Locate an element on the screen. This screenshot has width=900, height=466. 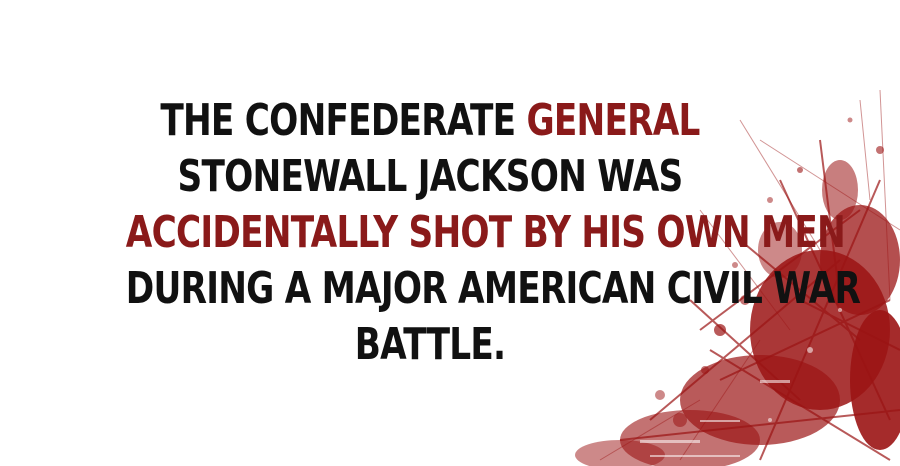
fact-line-2: STONEWALL JACKSON WAS is located at coordinates (430, 176).